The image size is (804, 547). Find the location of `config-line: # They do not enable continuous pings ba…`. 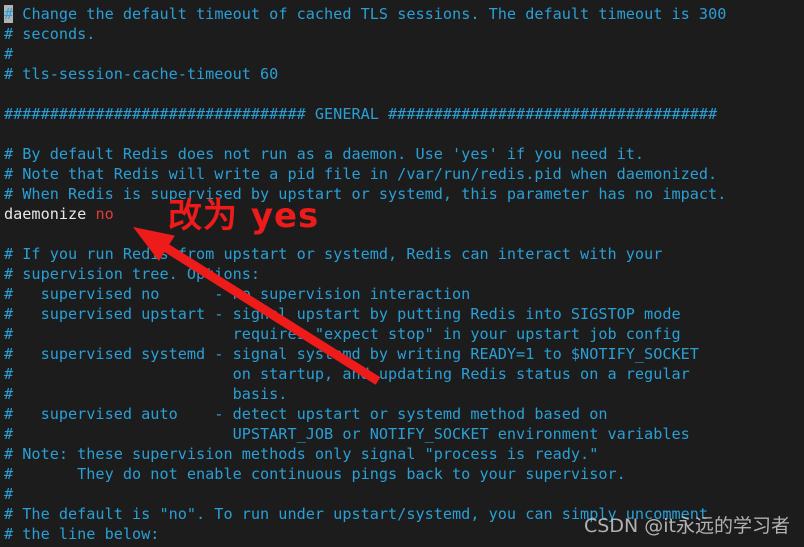

config-line: # They do not enable continuous pings ba… is located at coordinates (404, 474).